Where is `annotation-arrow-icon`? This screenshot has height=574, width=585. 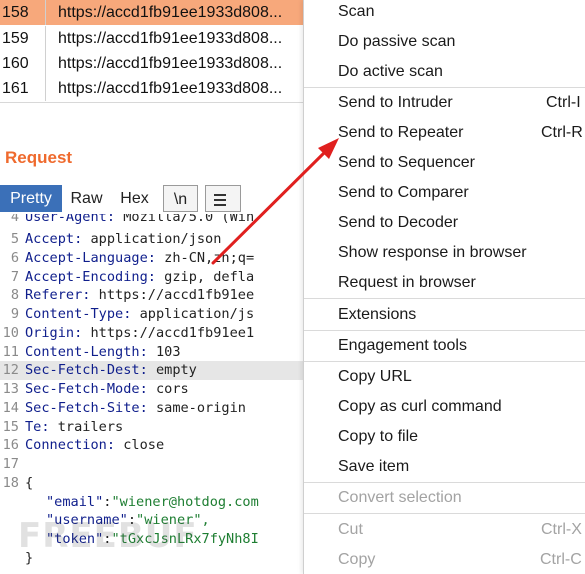 annotation-arrow-icon is located at coordinates (275, 201).